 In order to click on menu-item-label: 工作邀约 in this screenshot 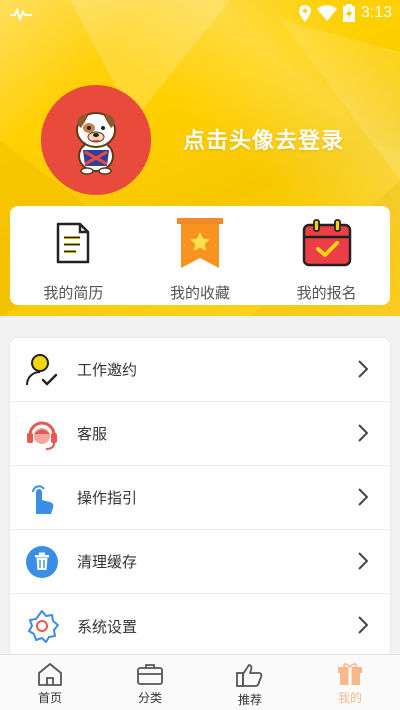, I will do `click(107, 370)`.